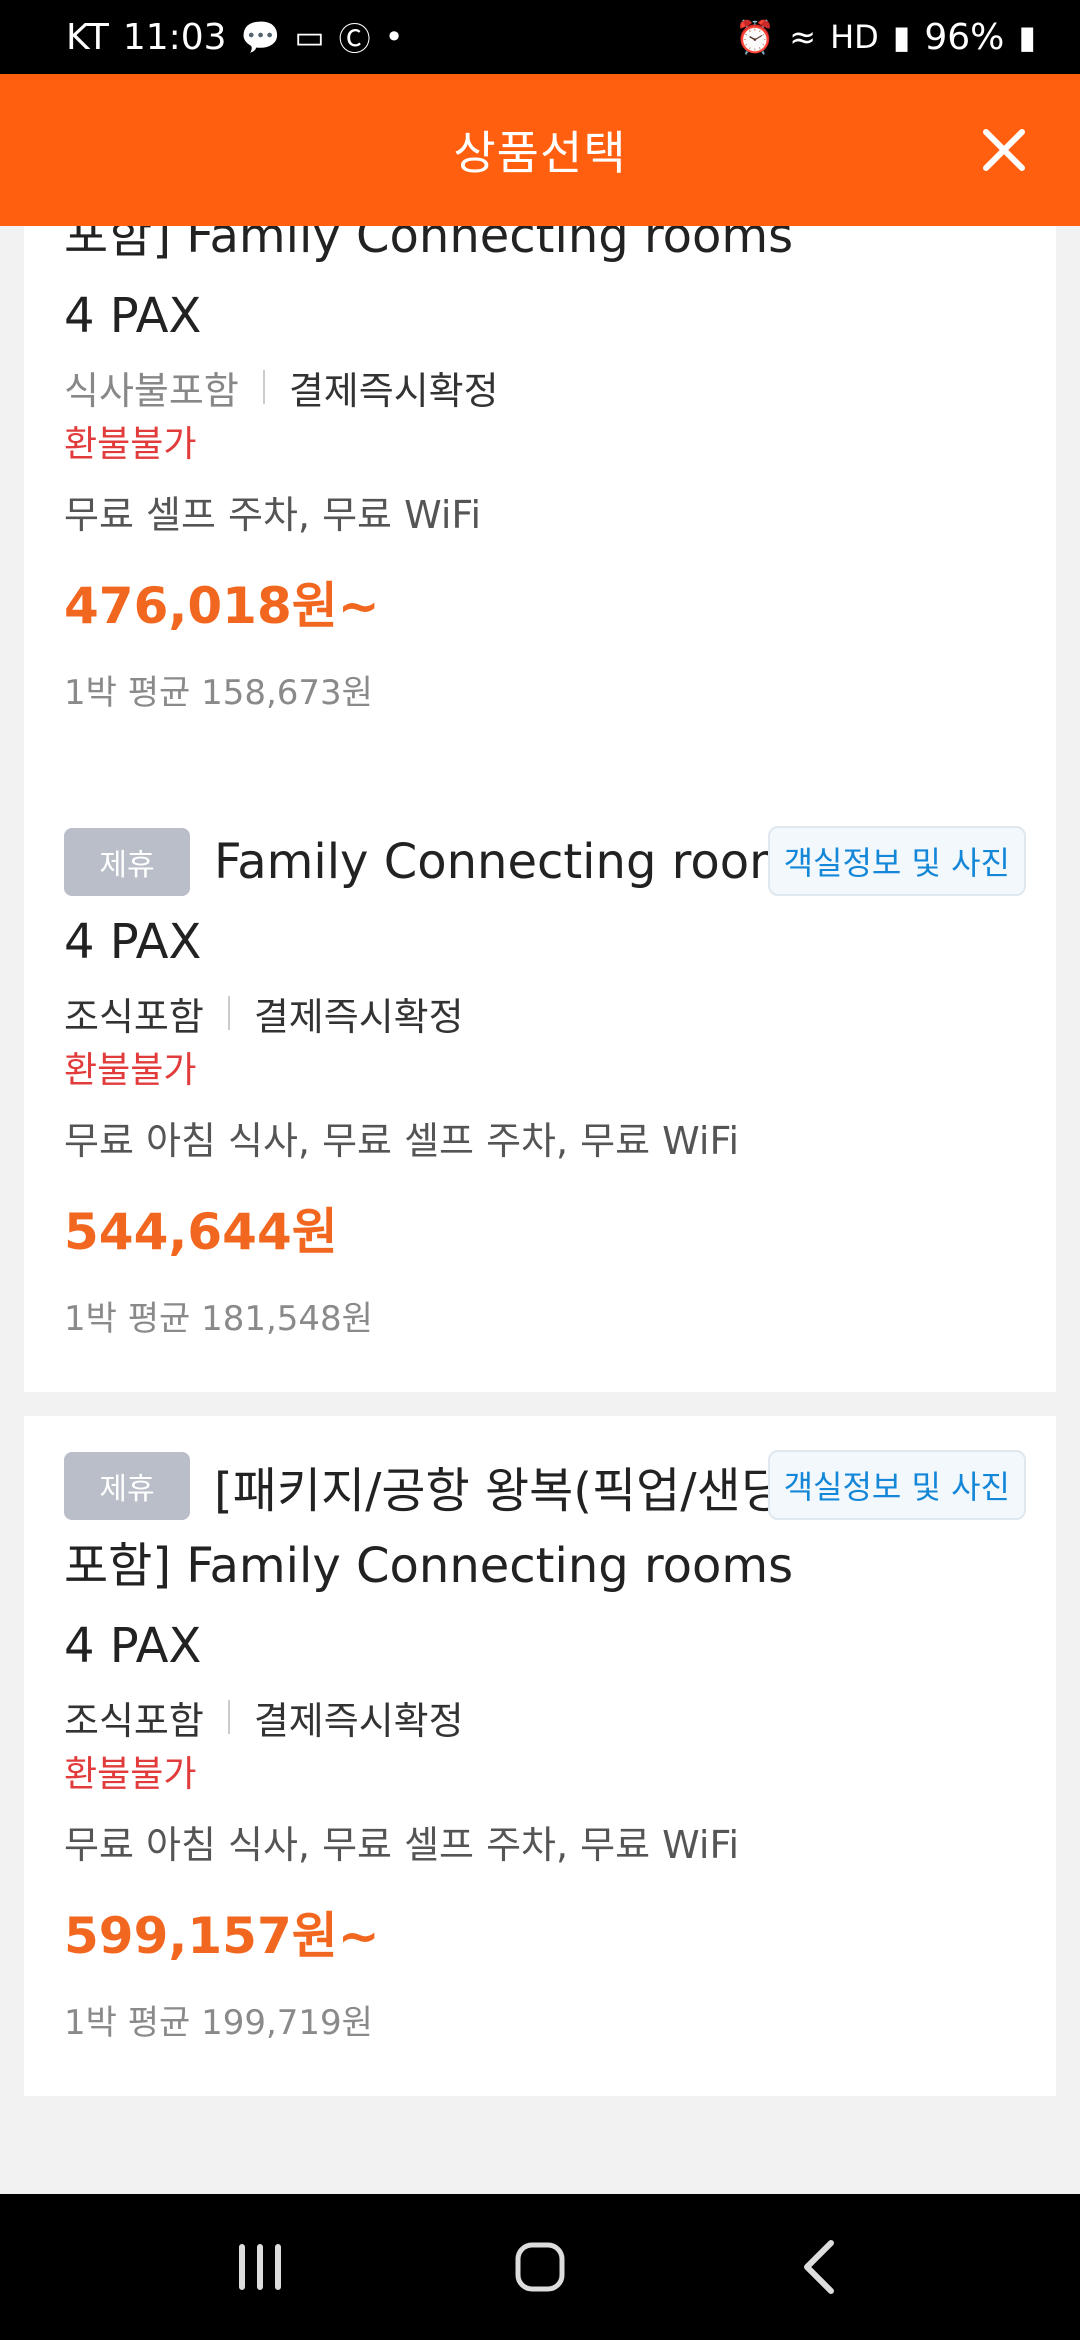 The image size is (1080, 2340). What do you see at coordinates (222, 606) in the screenshot?
I see `price: 476,018원~` at bounding box center [222, 606].